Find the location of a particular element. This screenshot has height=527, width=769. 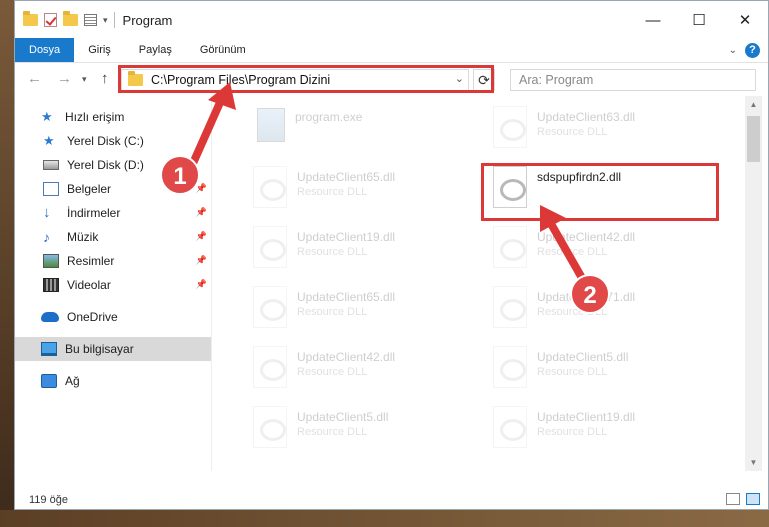

quick-access-toolbar: ▾ is located at coordinates (65, 19).